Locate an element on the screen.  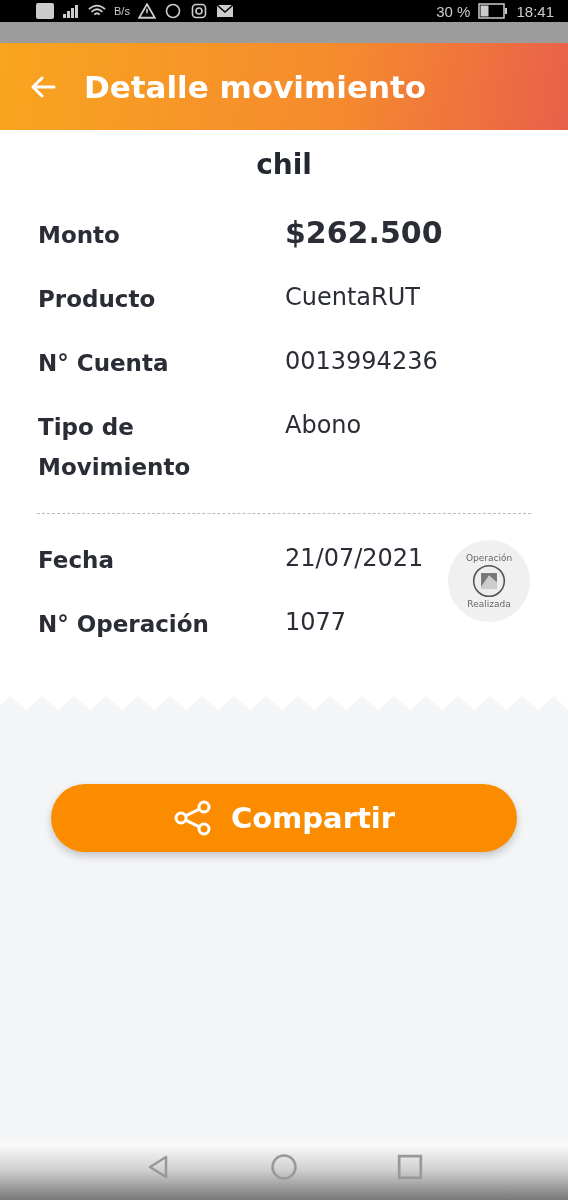
detail-value: 21/07/2021 is located at coordinates (354, 558).